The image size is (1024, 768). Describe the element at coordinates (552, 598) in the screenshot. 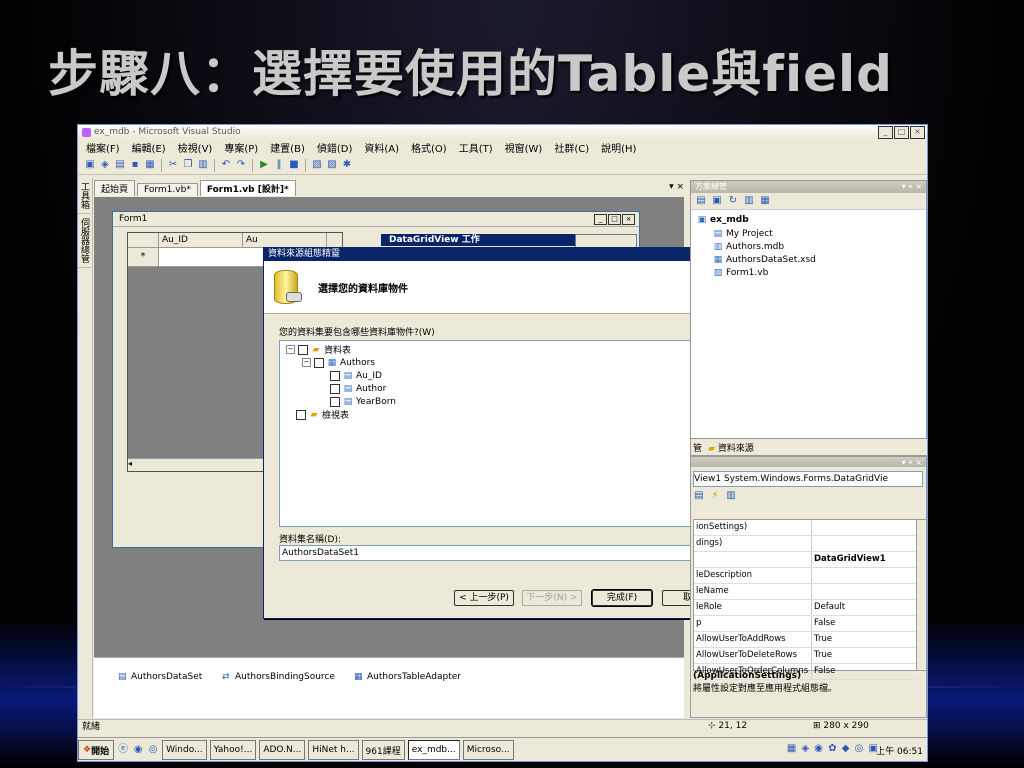

I see `next-button: 下一步(N) >` at that location.